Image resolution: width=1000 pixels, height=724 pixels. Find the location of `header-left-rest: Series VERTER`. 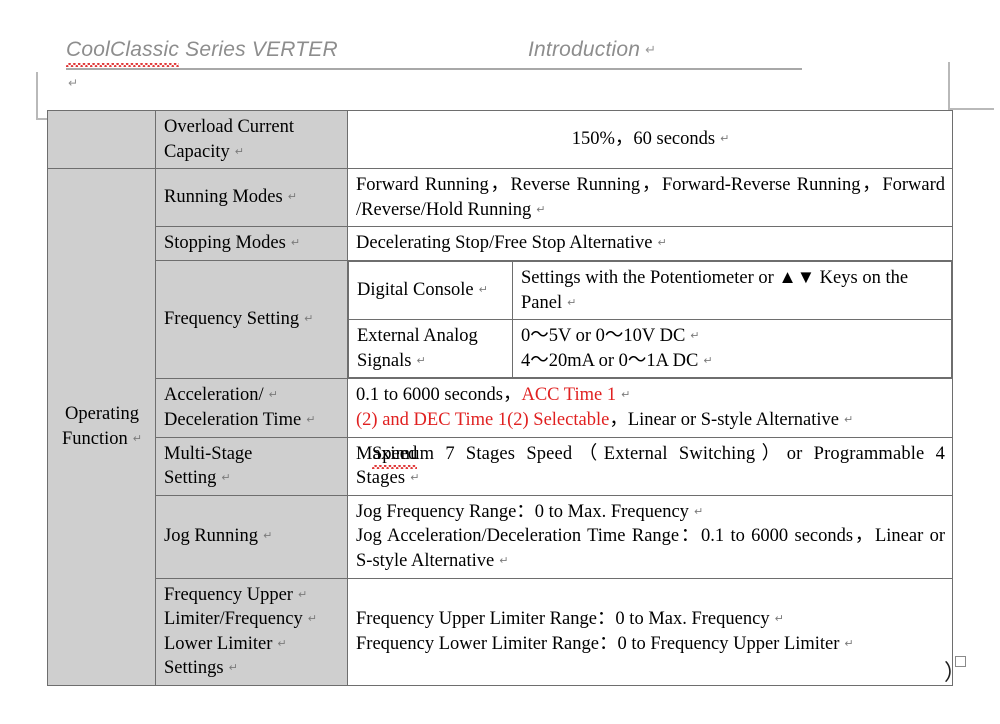

header-left-rest: Series VERTER is located at coordinates (258, 49).